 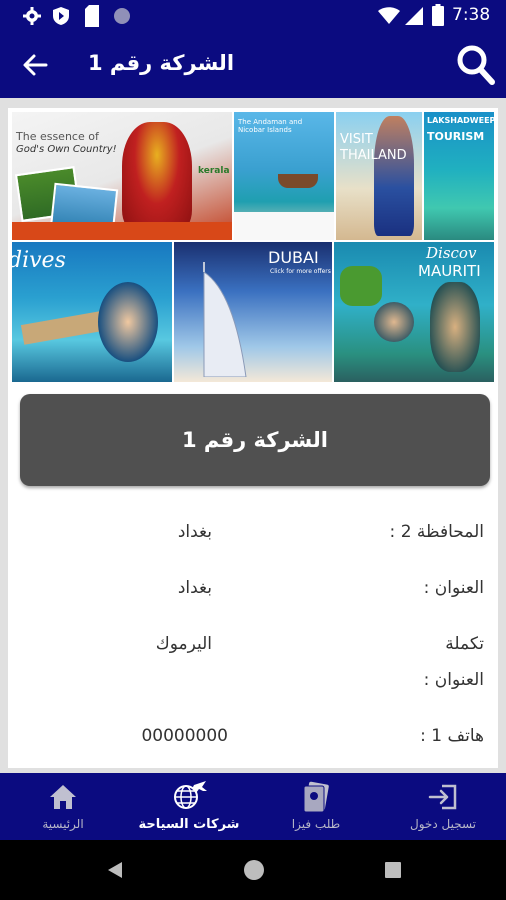 I want to click on lakshadweep-text-1: LAKSHADWEEP, so click(x=460, y=120).